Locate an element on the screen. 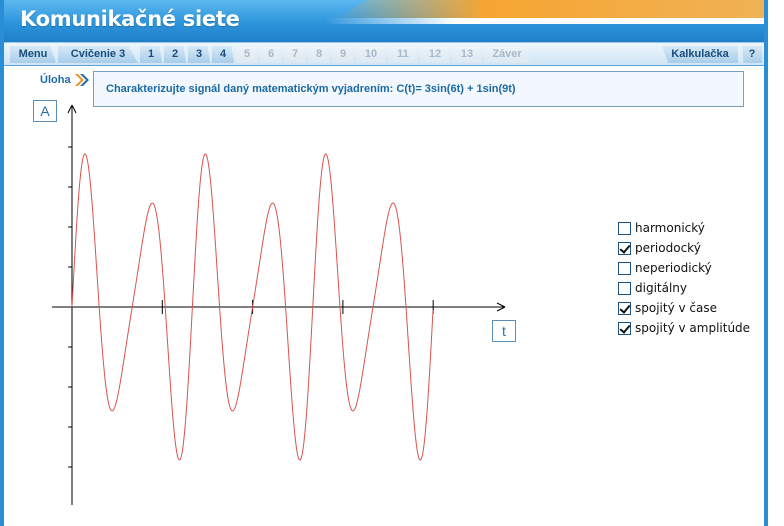  double-chevron-icon is located at coordinates (82, 80).